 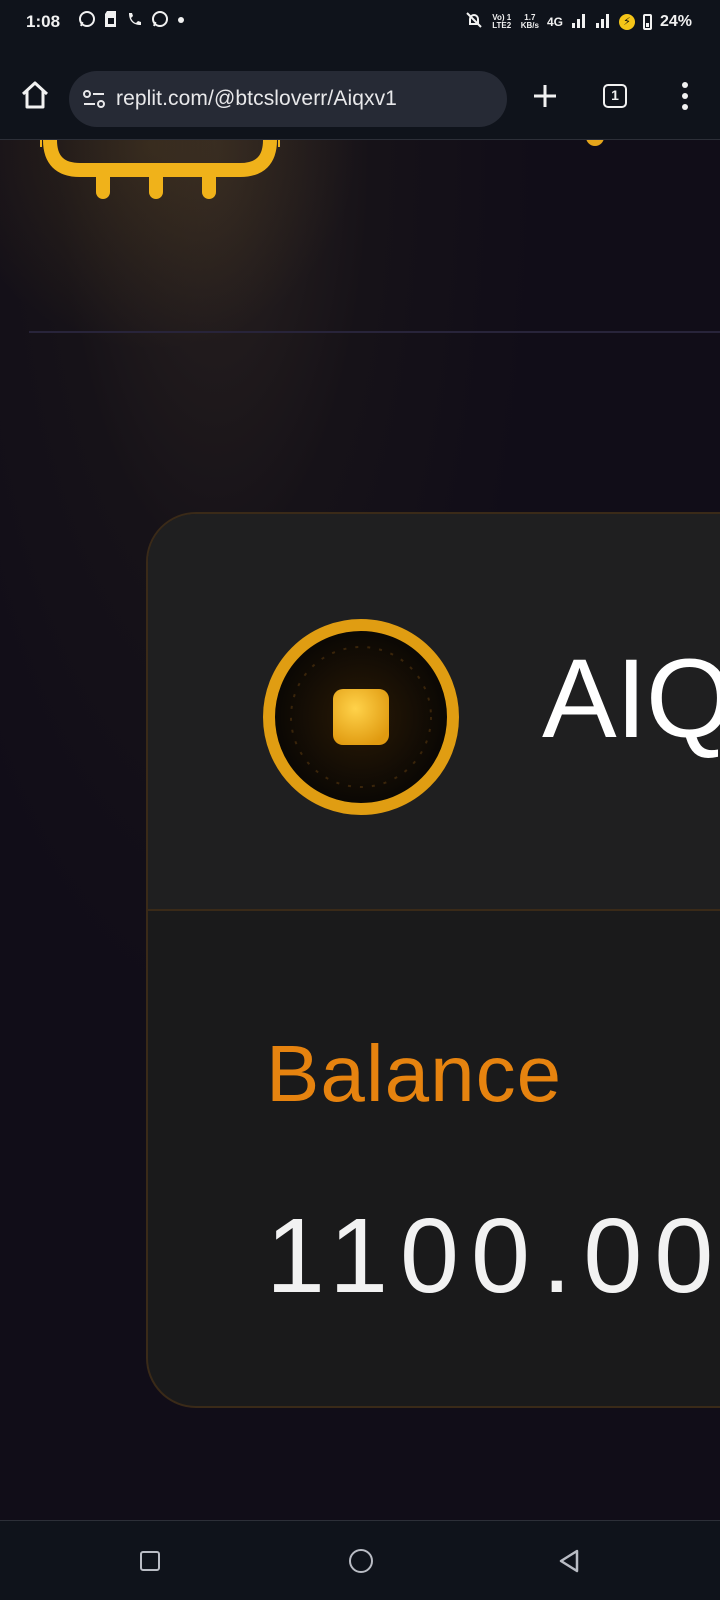 What do you see at coordinates (502, 21) in the screenshot?
I see `volte-indicator: Vo) 1 LTE2` at bounding box center [502, 21].